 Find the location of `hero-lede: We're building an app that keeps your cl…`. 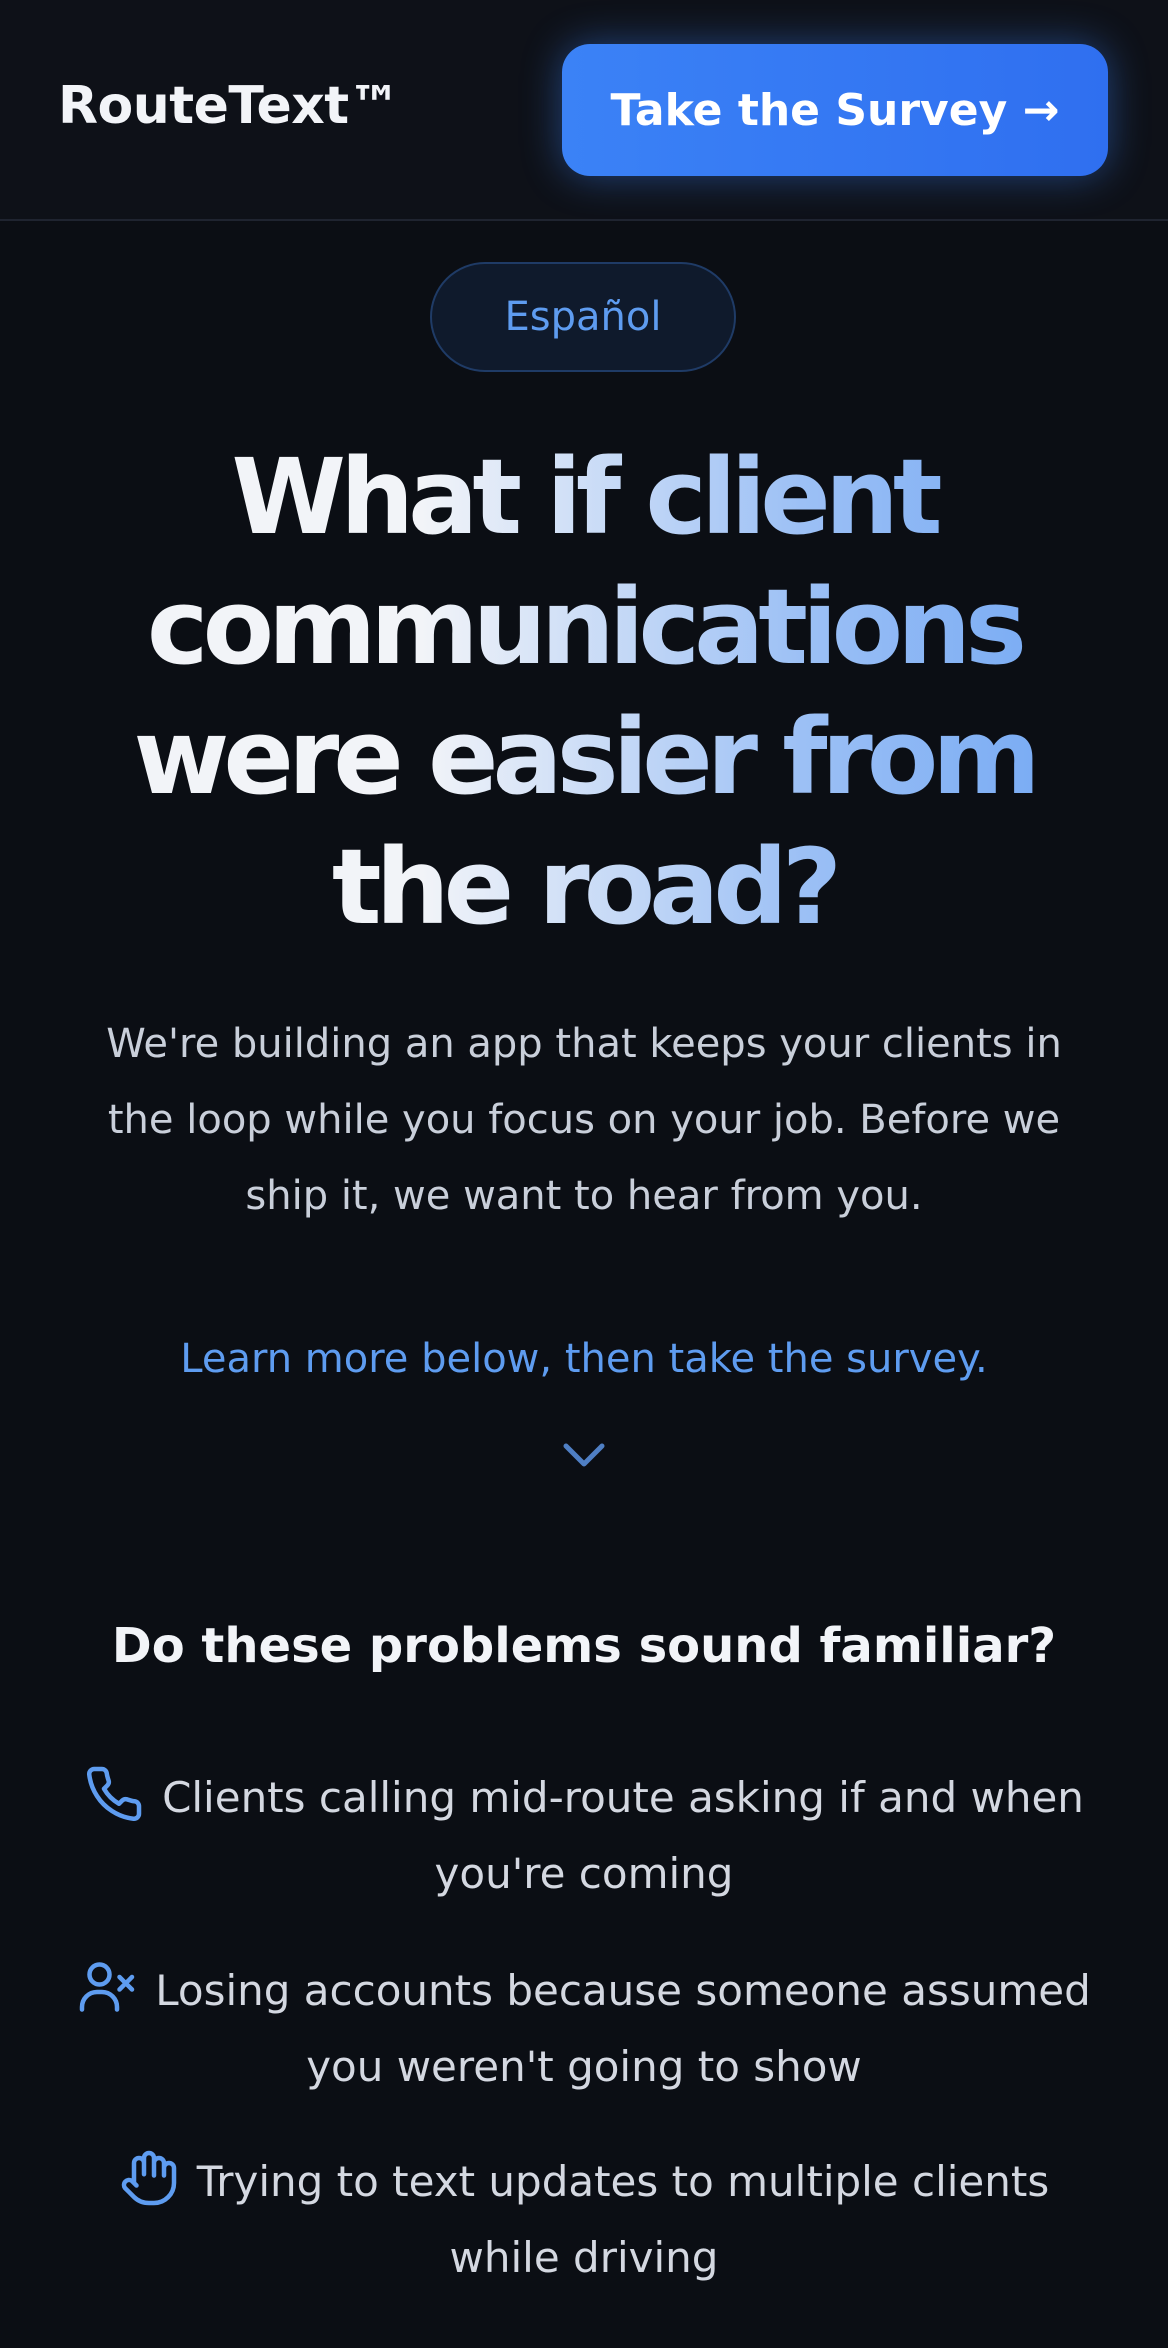

hero-lede: We're building an app that keeps your cl… is located at coordinates (584, 1120).